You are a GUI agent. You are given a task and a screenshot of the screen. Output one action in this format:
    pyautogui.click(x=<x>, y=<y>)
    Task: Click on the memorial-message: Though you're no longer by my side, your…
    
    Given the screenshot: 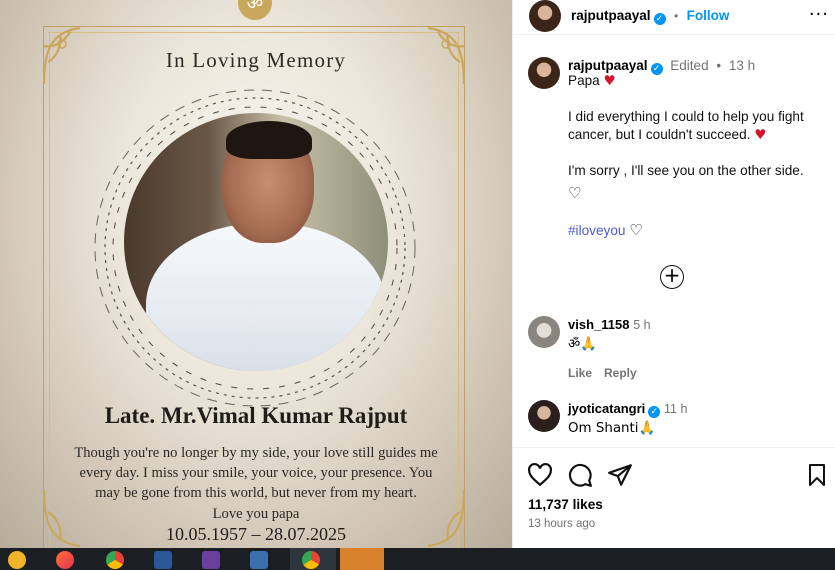 What is the action you would take?
    pyautogui.click(x=256, y=483)
    